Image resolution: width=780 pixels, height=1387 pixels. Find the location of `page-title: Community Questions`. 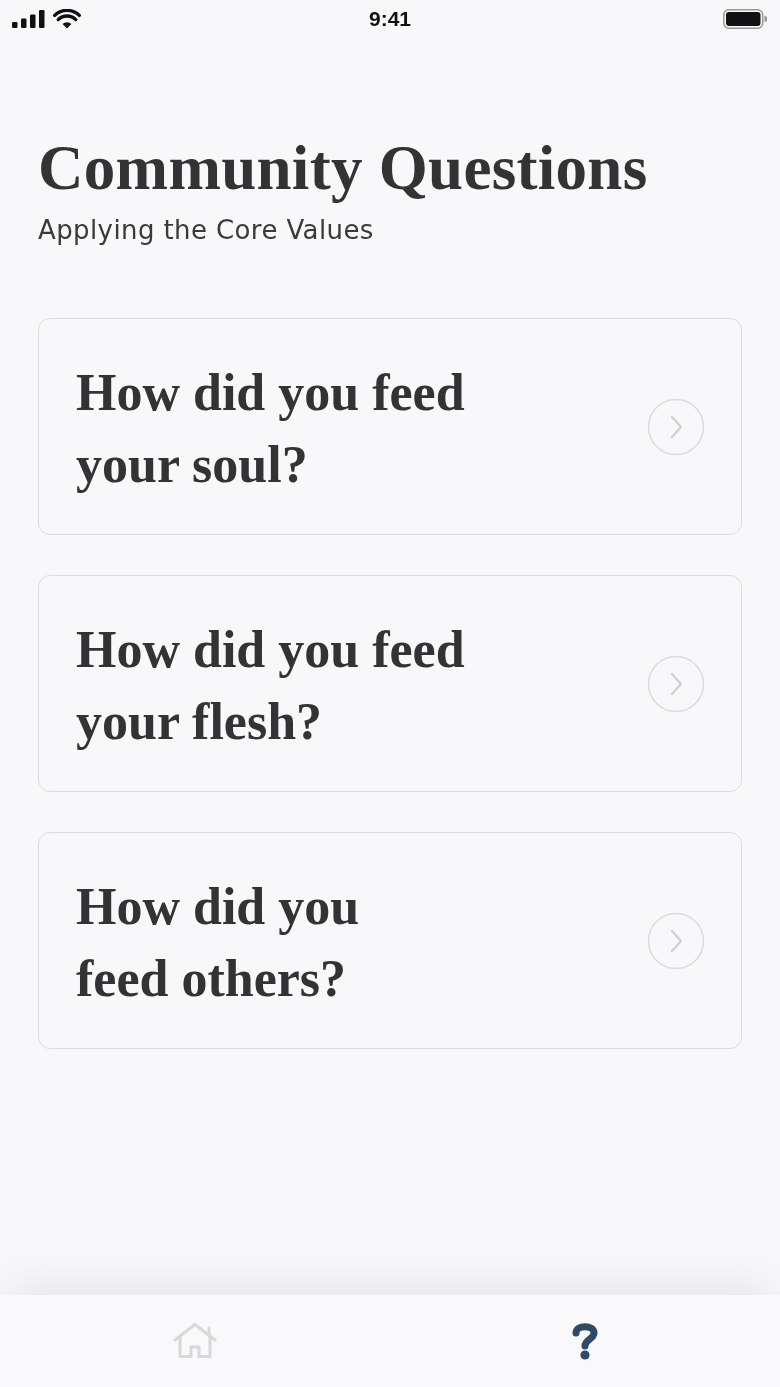

page-title: Community Questions is located at coordinates (343, 168).